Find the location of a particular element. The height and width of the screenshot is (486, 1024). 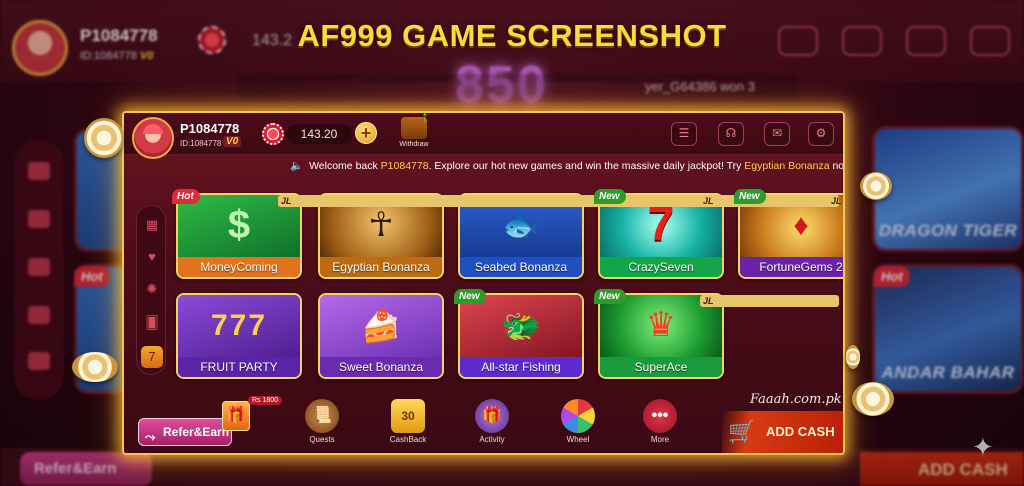

slot-machine-icon: 777 is located at coordinates (239, 325).